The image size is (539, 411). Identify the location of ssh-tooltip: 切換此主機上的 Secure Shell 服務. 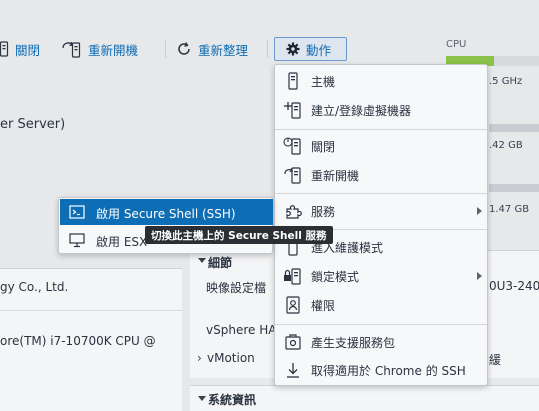
(239, 235).